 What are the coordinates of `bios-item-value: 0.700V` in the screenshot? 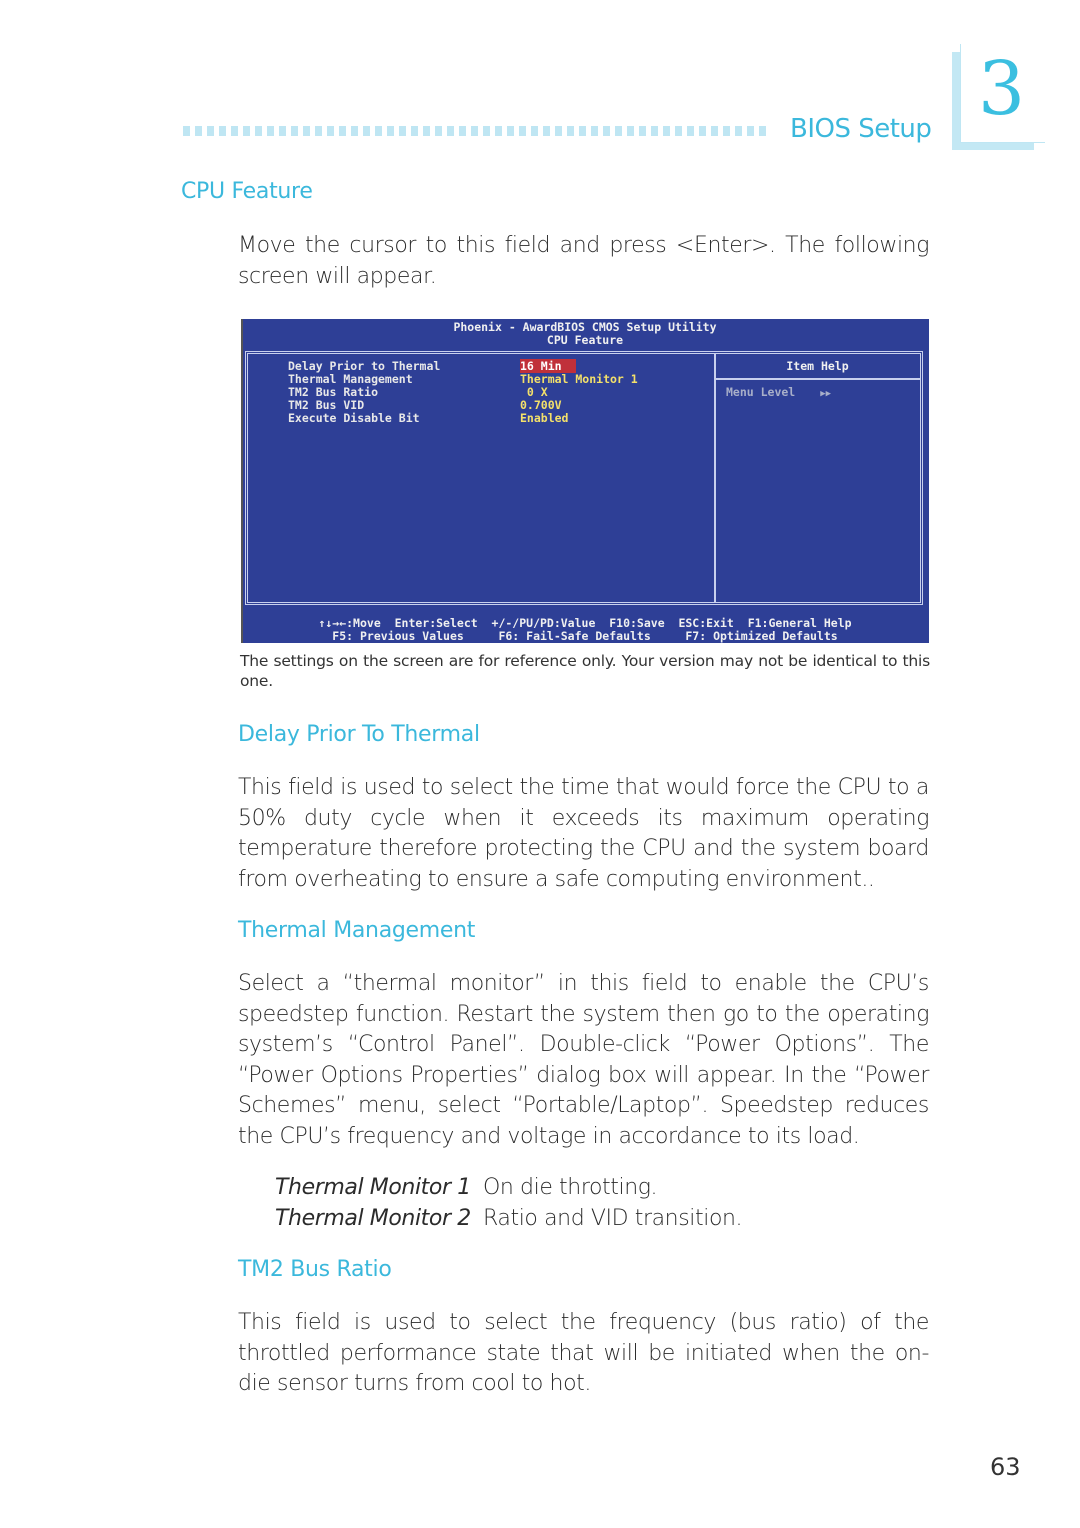 It's located at (541, 405).